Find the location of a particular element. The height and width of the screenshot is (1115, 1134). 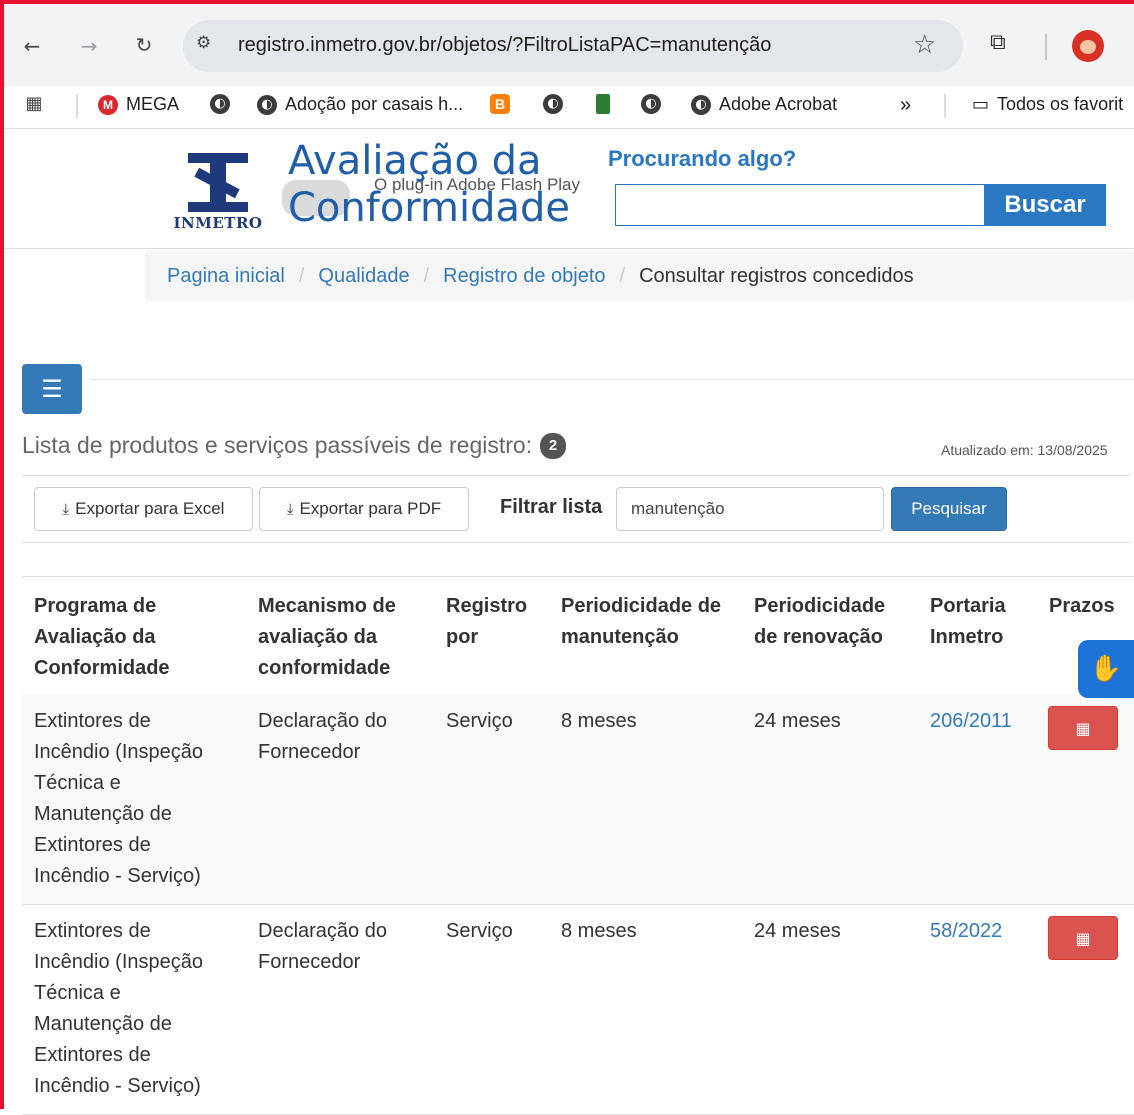

menu-toggle-button: ☰ is located at coordinates (52, 389).